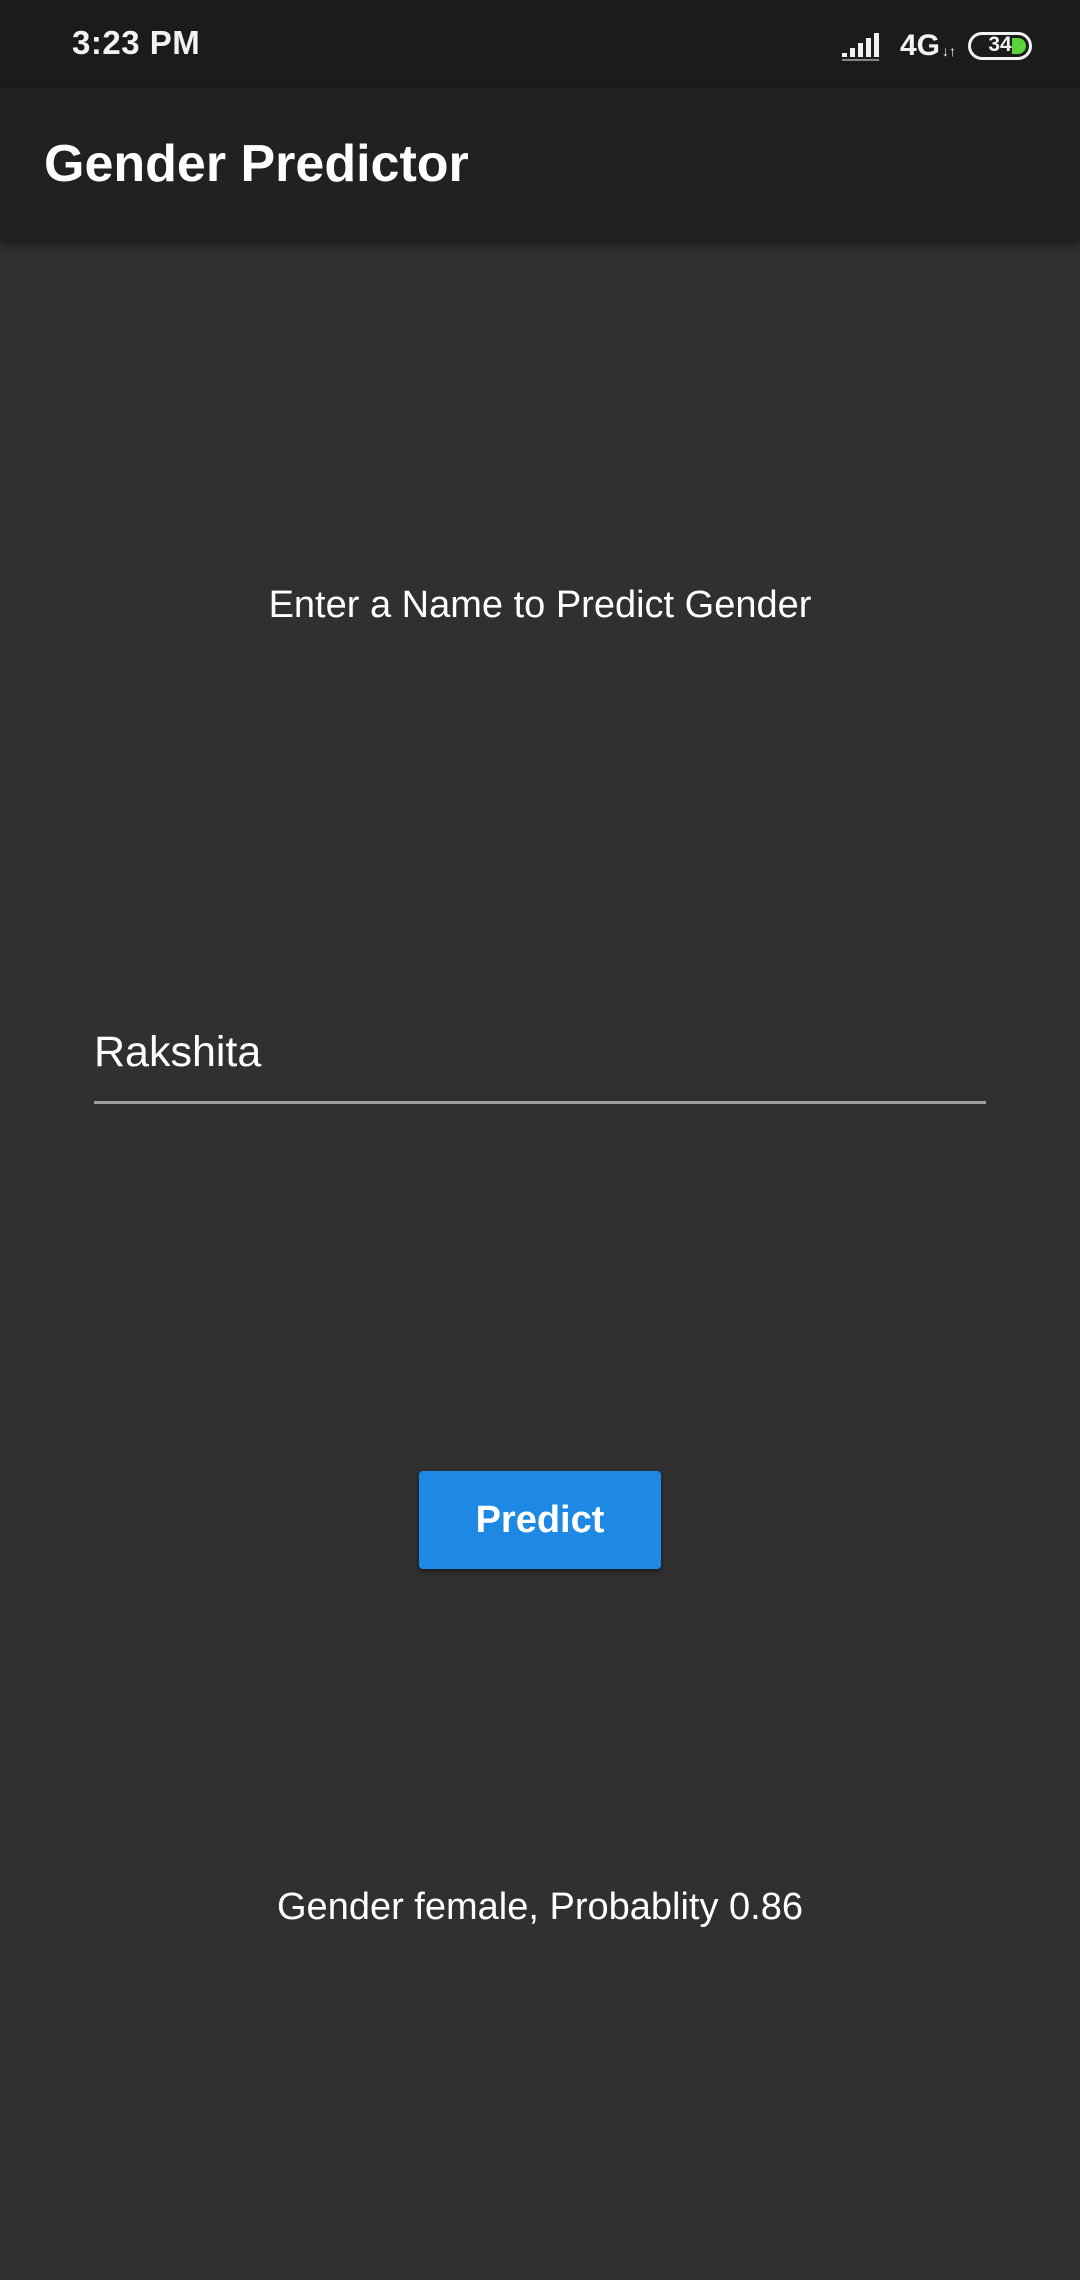 The width and height of the screenshot is (1080, 2280). Describe the element at coordinates (540, 44) in the screenshot. I see `status-bar: 3:23 PM 4G ↓↑ 34` at that location.